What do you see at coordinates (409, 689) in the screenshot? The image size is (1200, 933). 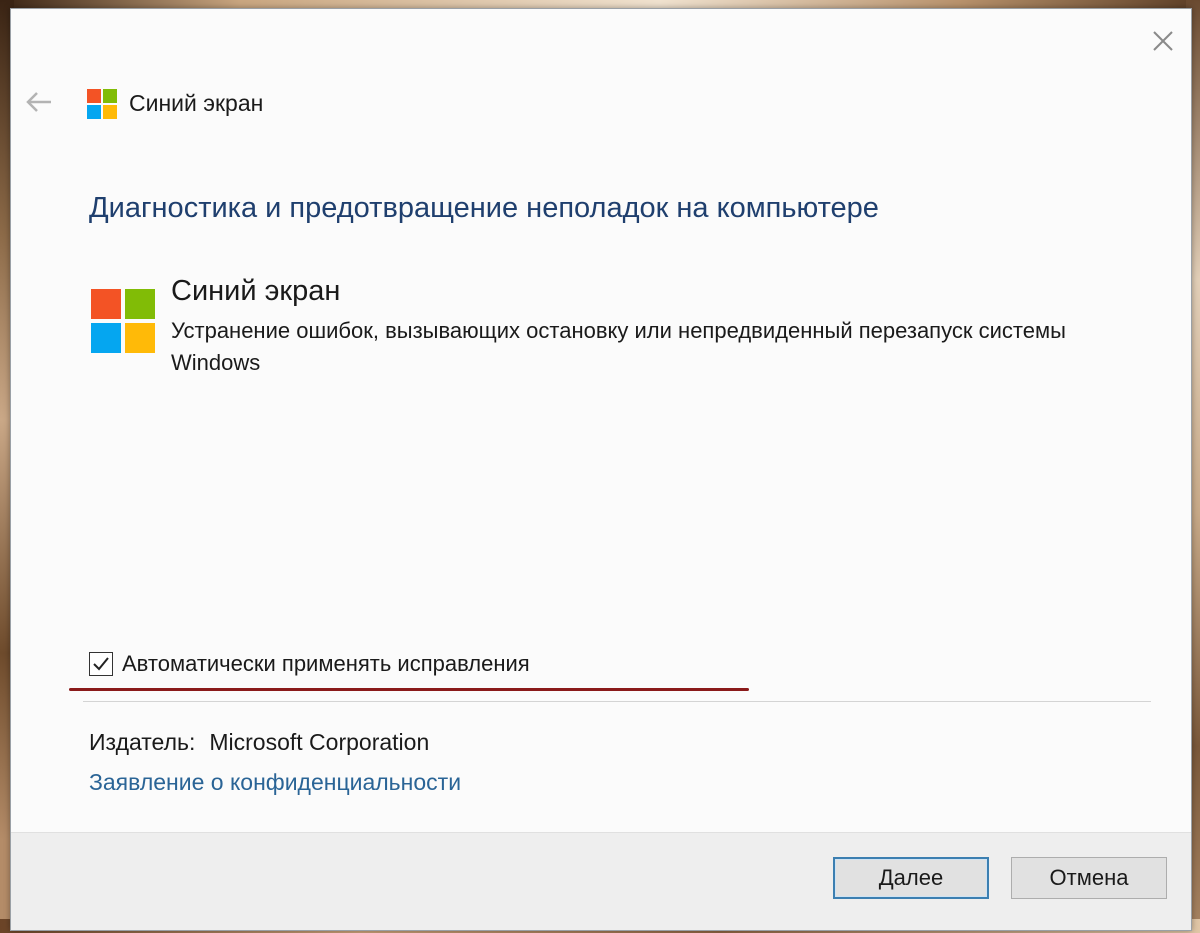 I see `annotation-underline` at bounding box center [409, 689].